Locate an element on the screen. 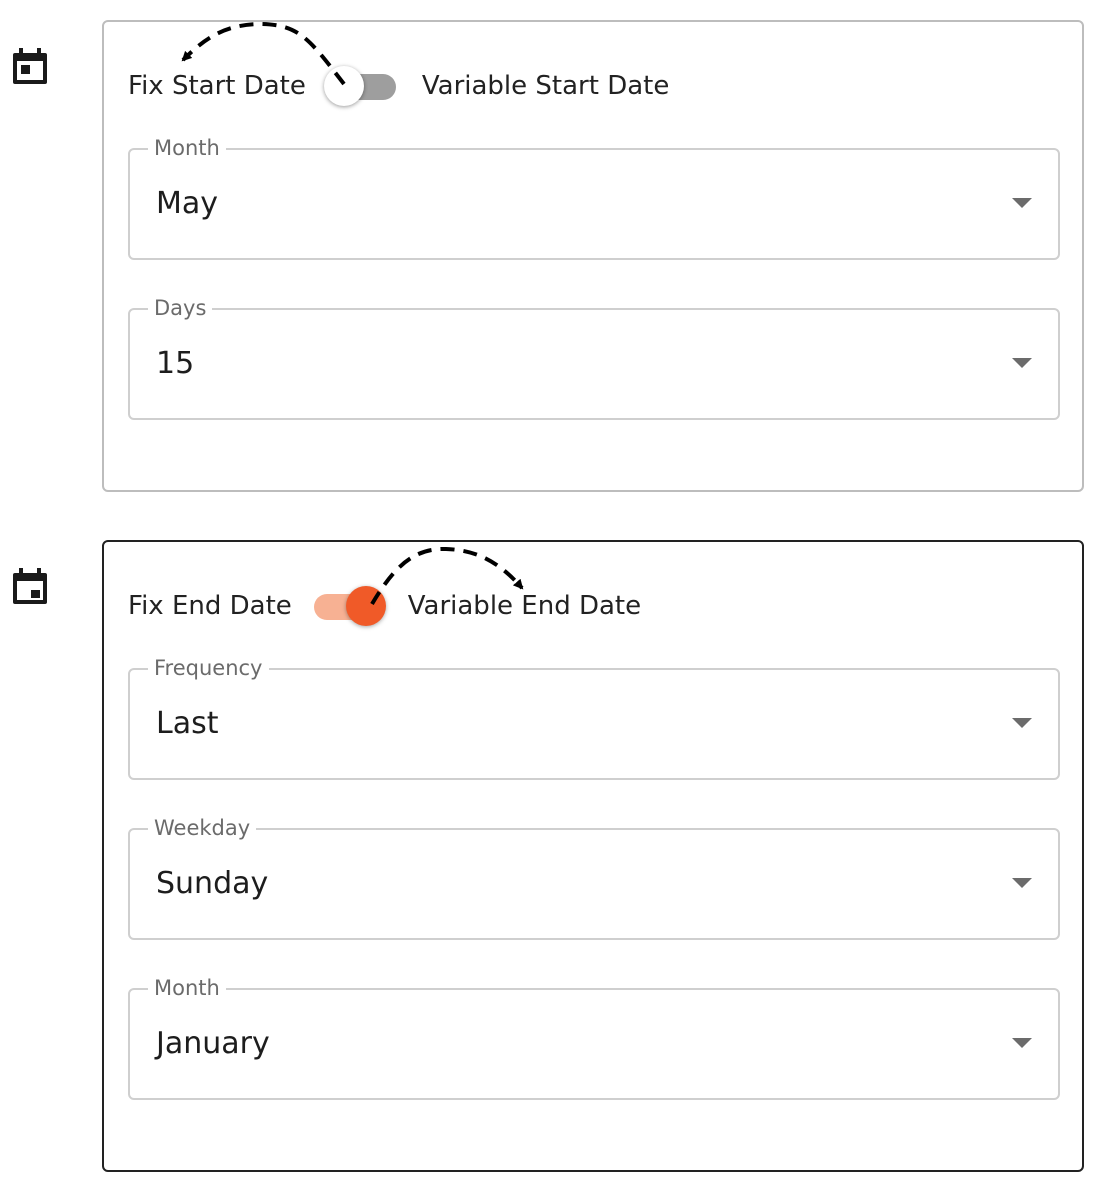 The image size is (1106, 1194). end-date-toggle-row: Fix End Date Variable End Date is located at coordinates (384, 606).